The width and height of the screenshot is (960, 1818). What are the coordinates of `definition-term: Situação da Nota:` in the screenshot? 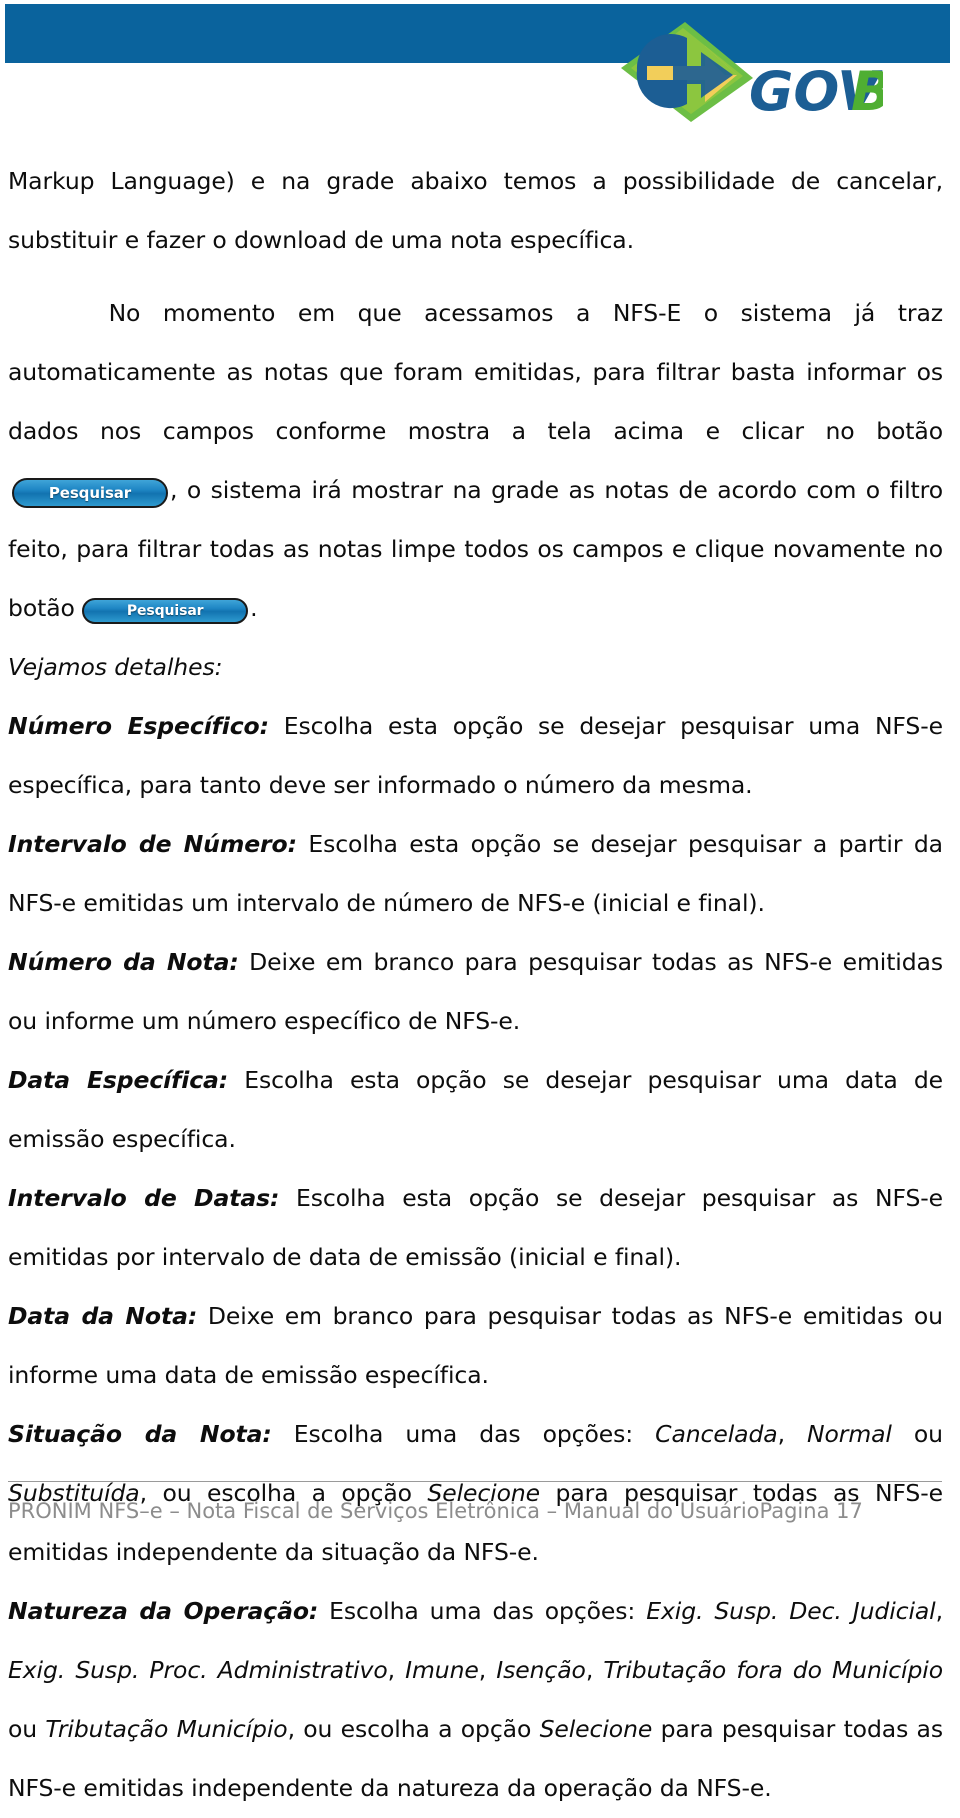 It's located at (140, 1434).